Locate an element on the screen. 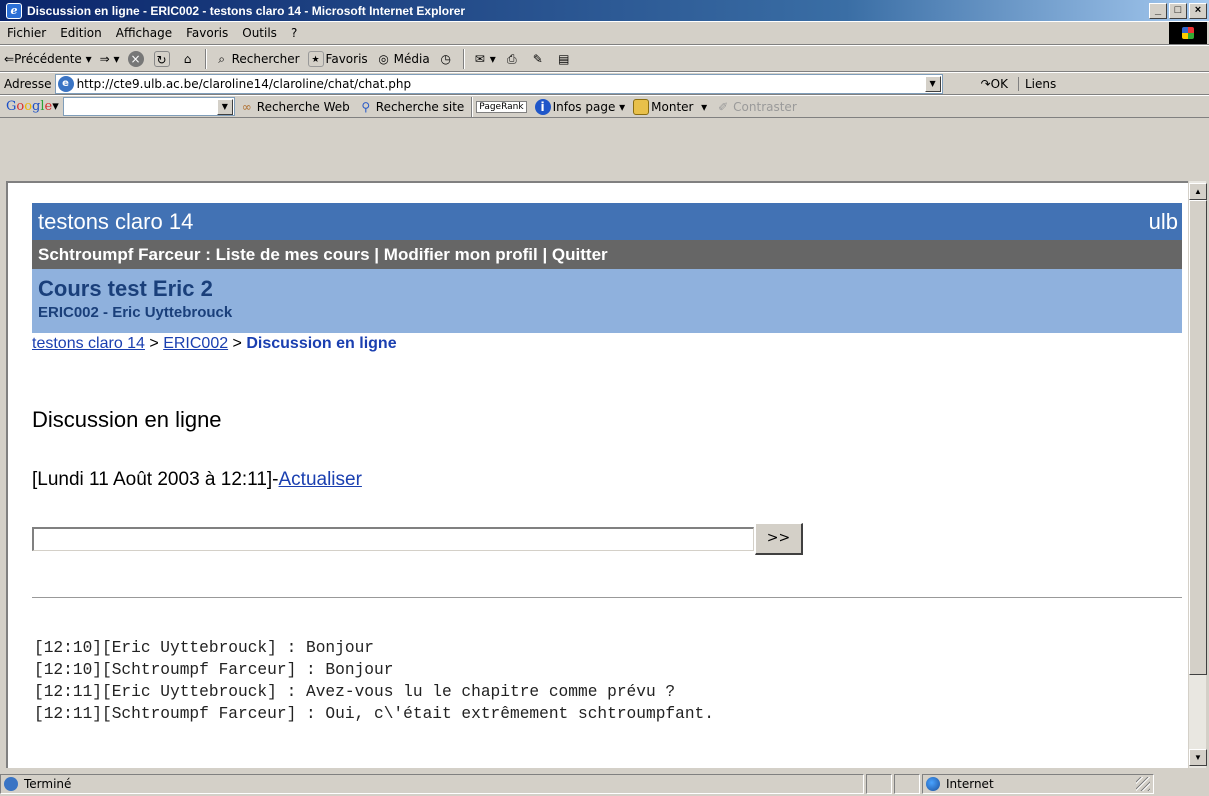 The width and height of the screenshot is (1209, 796). up-label: Monter is located at coordinates (672, 106).